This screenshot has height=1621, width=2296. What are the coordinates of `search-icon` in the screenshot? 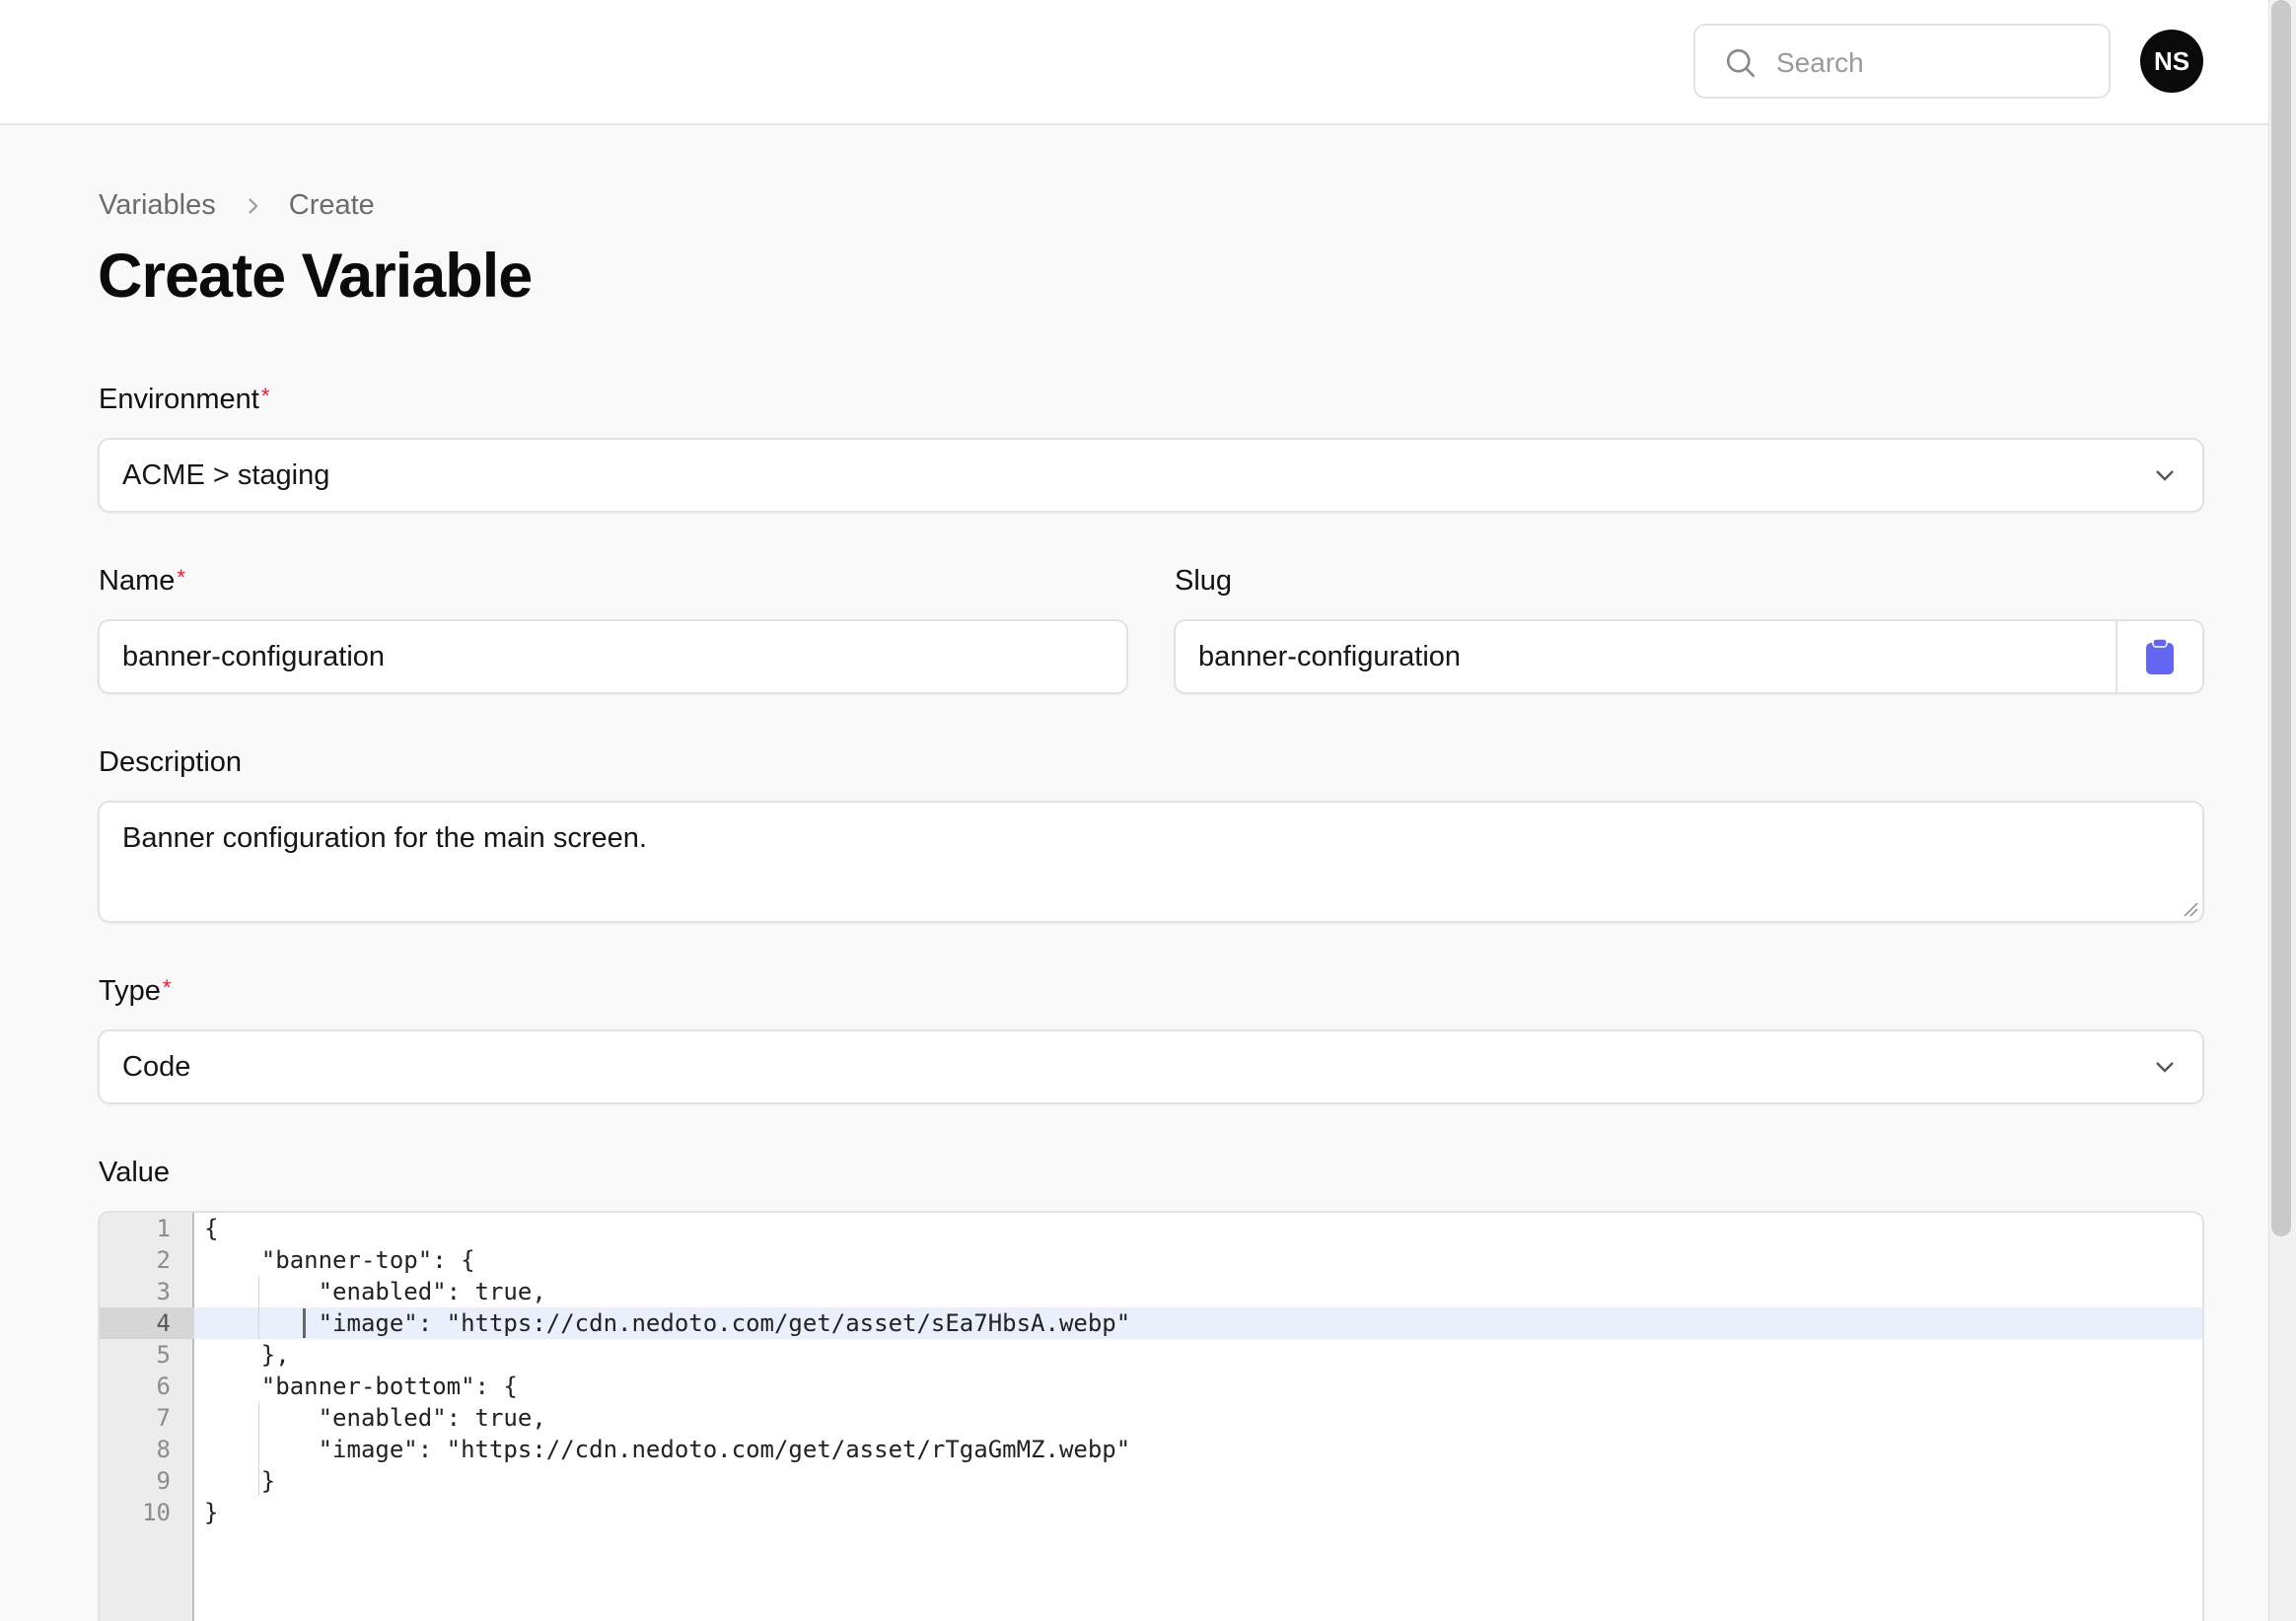 It's located at (1741, 63).